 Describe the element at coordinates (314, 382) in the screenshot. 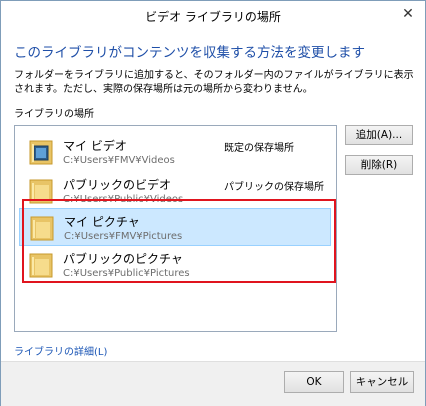

I see `ok-button: OK` at that location.